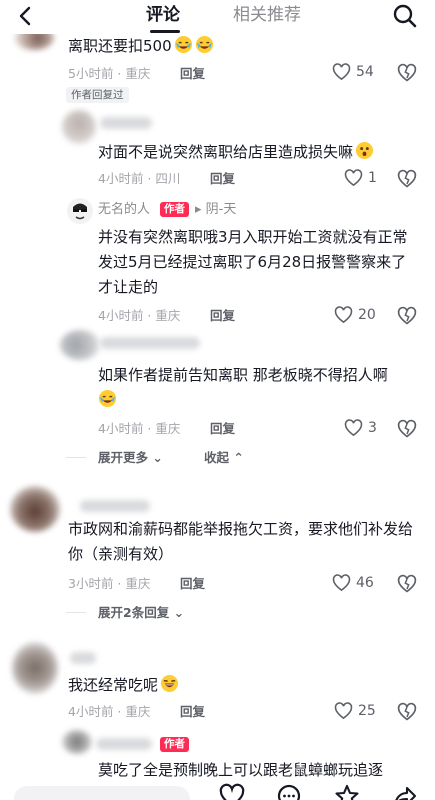  What do you see at coordinates (355, 711) in the screenshot?
I see `like-button: 25` at bounding box center [355, 711].